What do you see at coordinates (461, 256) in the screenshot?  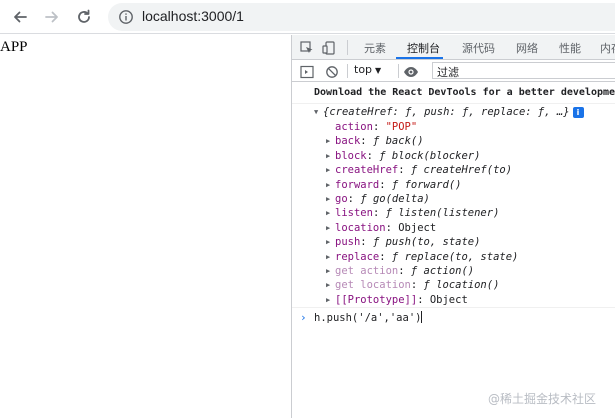 I see `entry-value: replace(to, state)` at bounding box center [461, 256].